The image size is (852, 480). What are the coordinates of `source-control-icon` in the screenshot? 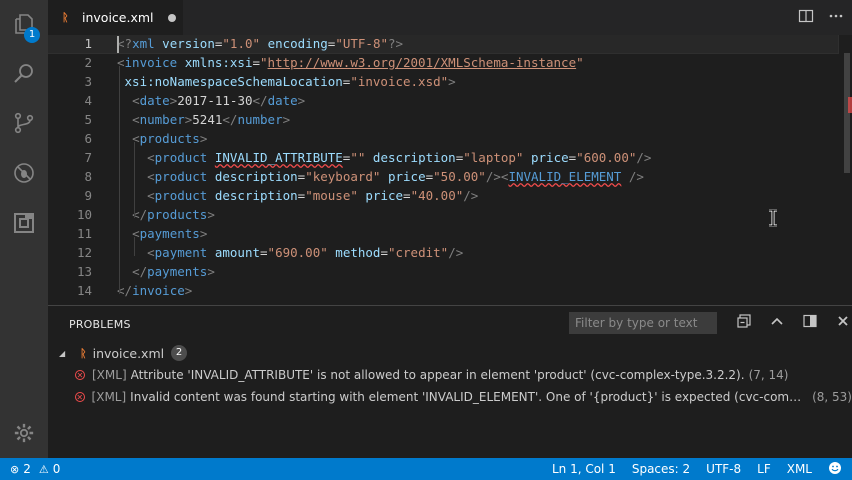 It's located at (24, 123).